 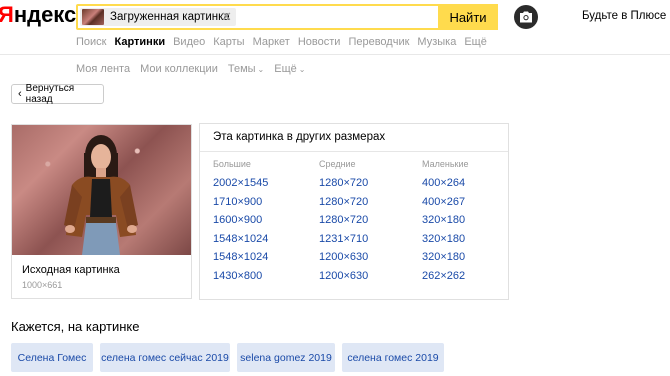 I want to click on camera-icon, so click(x=526, y=17).